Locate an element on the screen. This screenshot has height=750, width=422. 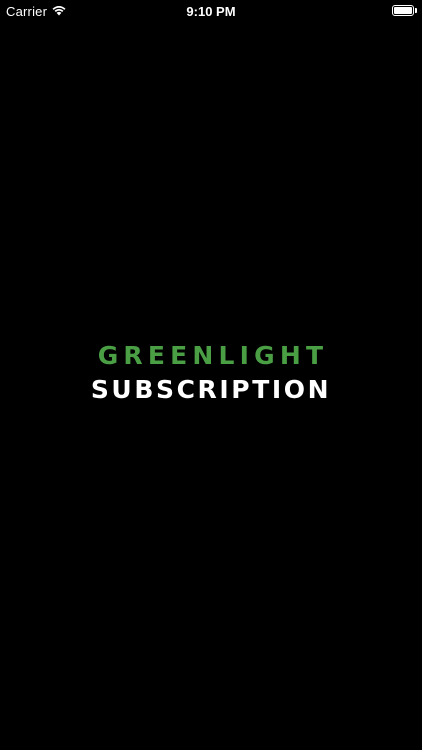
battery-cap is located at coordinates (416, 10).